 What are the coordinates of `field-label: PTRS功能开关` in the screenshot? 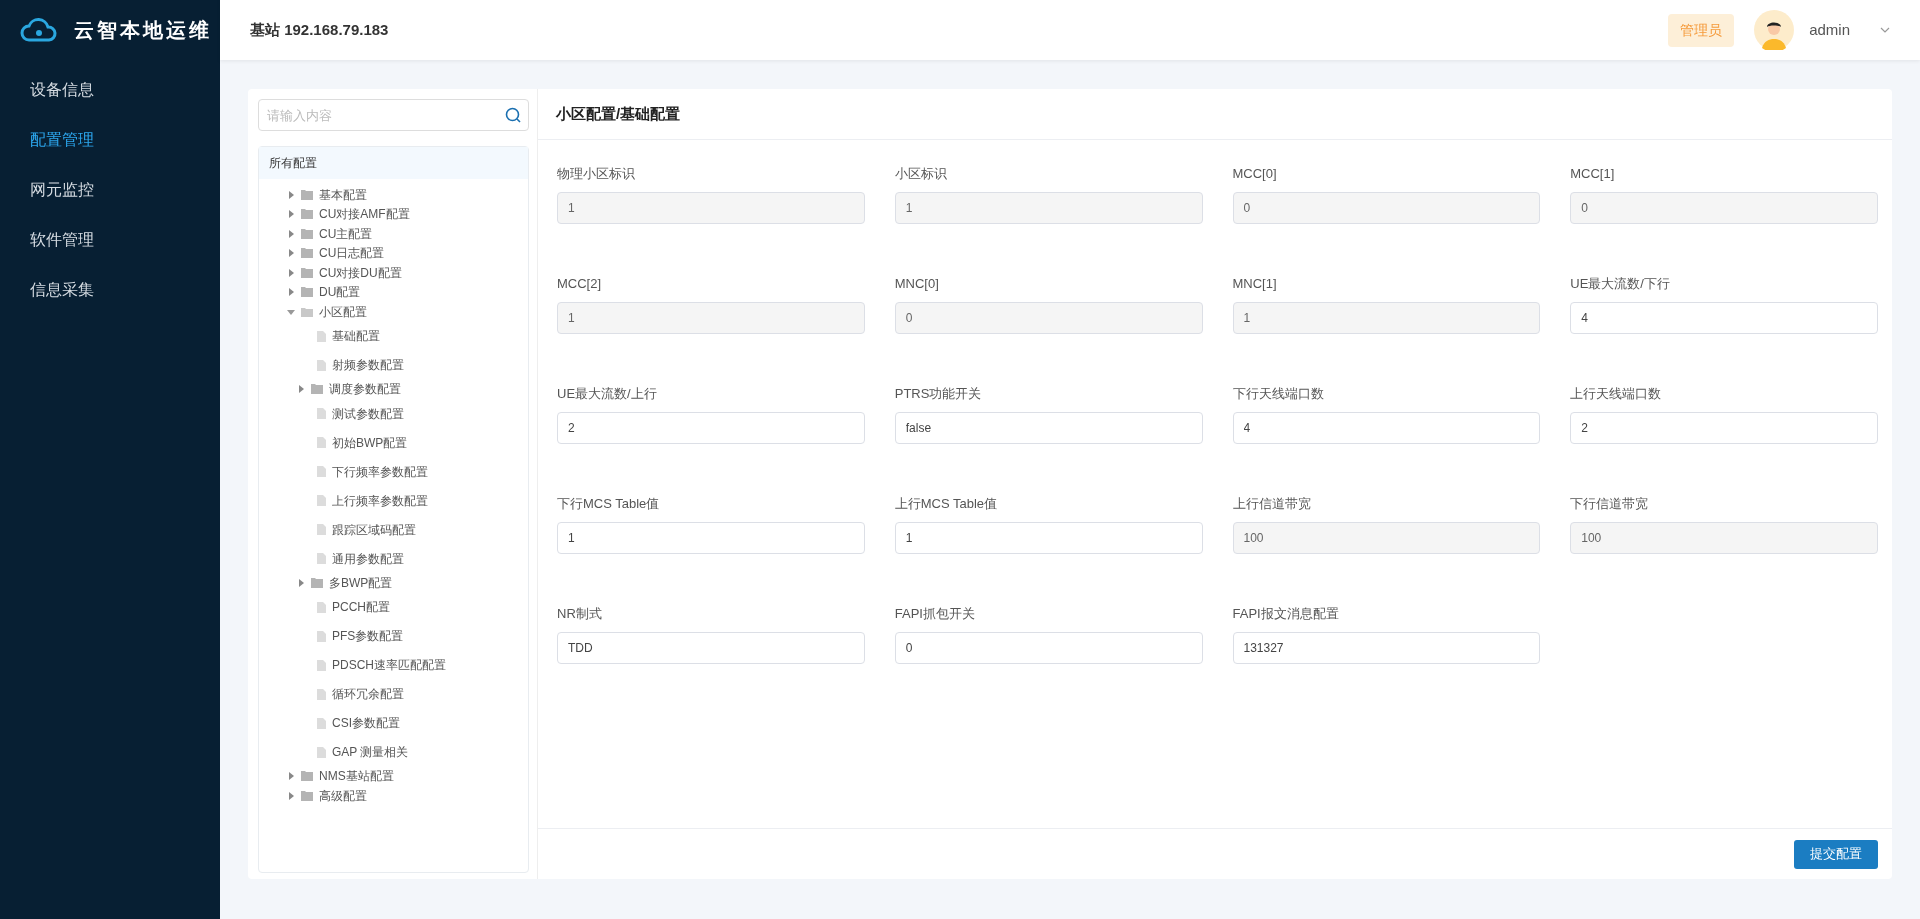 It's located at (938, 394).